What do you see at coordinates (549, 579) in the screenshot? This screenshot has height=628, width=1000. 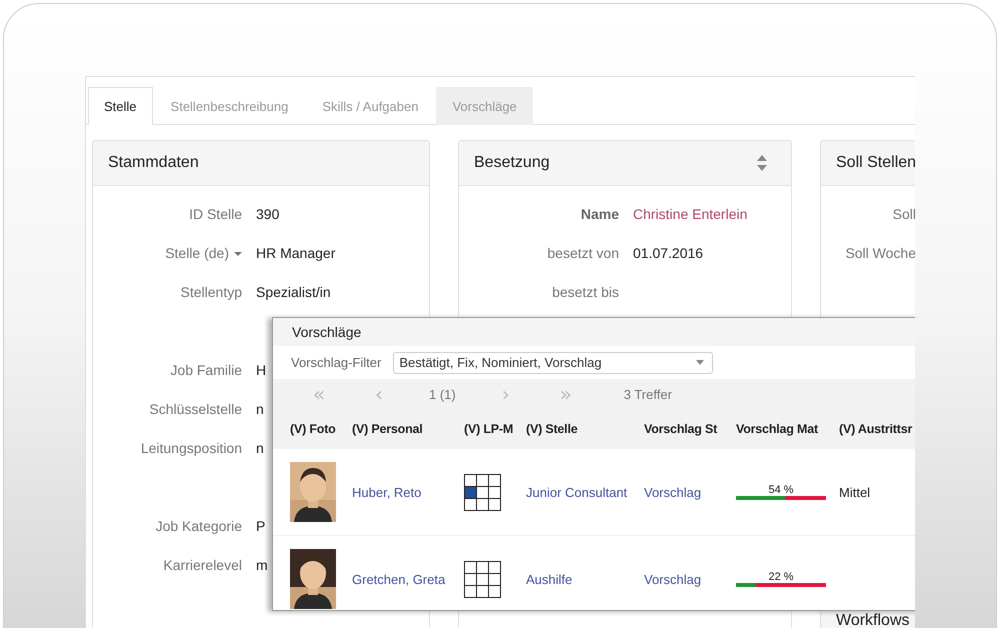 I see `position-link: Aushilfe` at bounding box center [549, 579].